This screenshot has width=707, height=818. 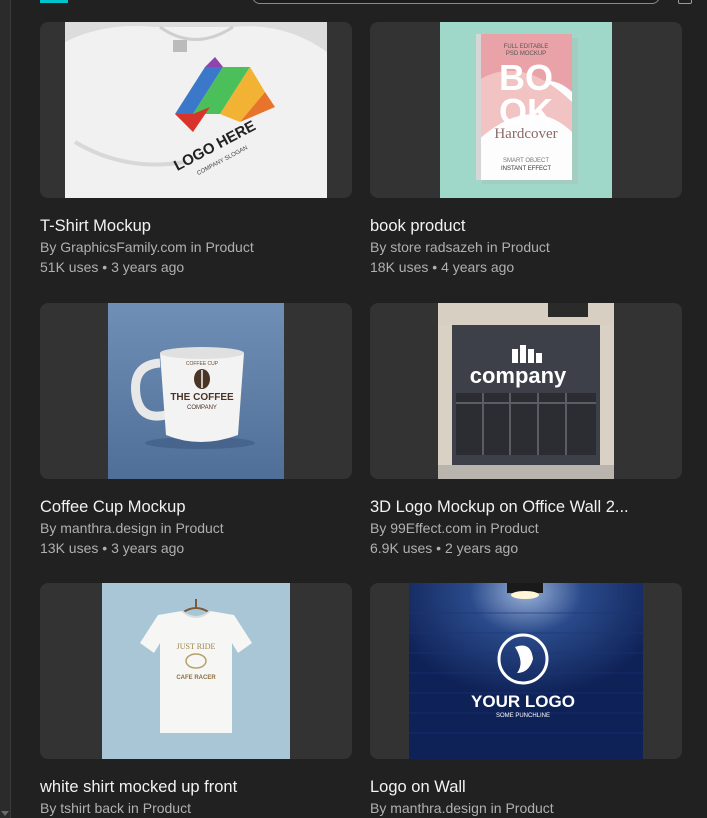 I want to click on book-line1: FULL EDITABLE, so click(x=526, y=47).